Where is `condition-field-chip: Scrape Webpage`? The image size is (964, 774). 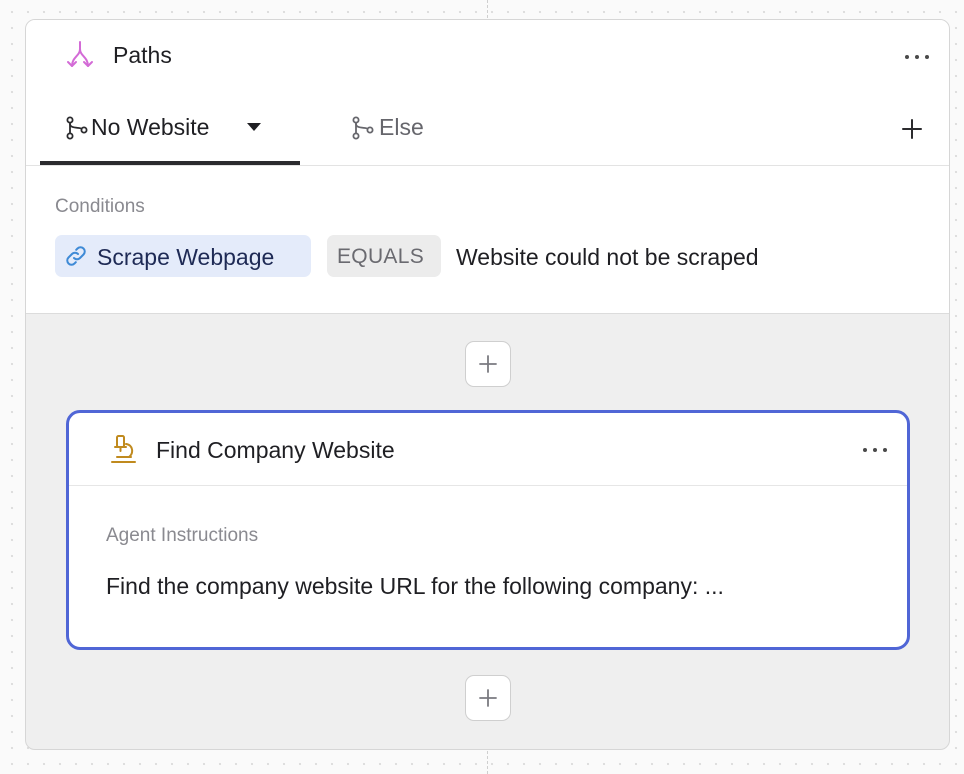 condition-field-chip: Scrape Webpage is located at coordinates (183, 256).